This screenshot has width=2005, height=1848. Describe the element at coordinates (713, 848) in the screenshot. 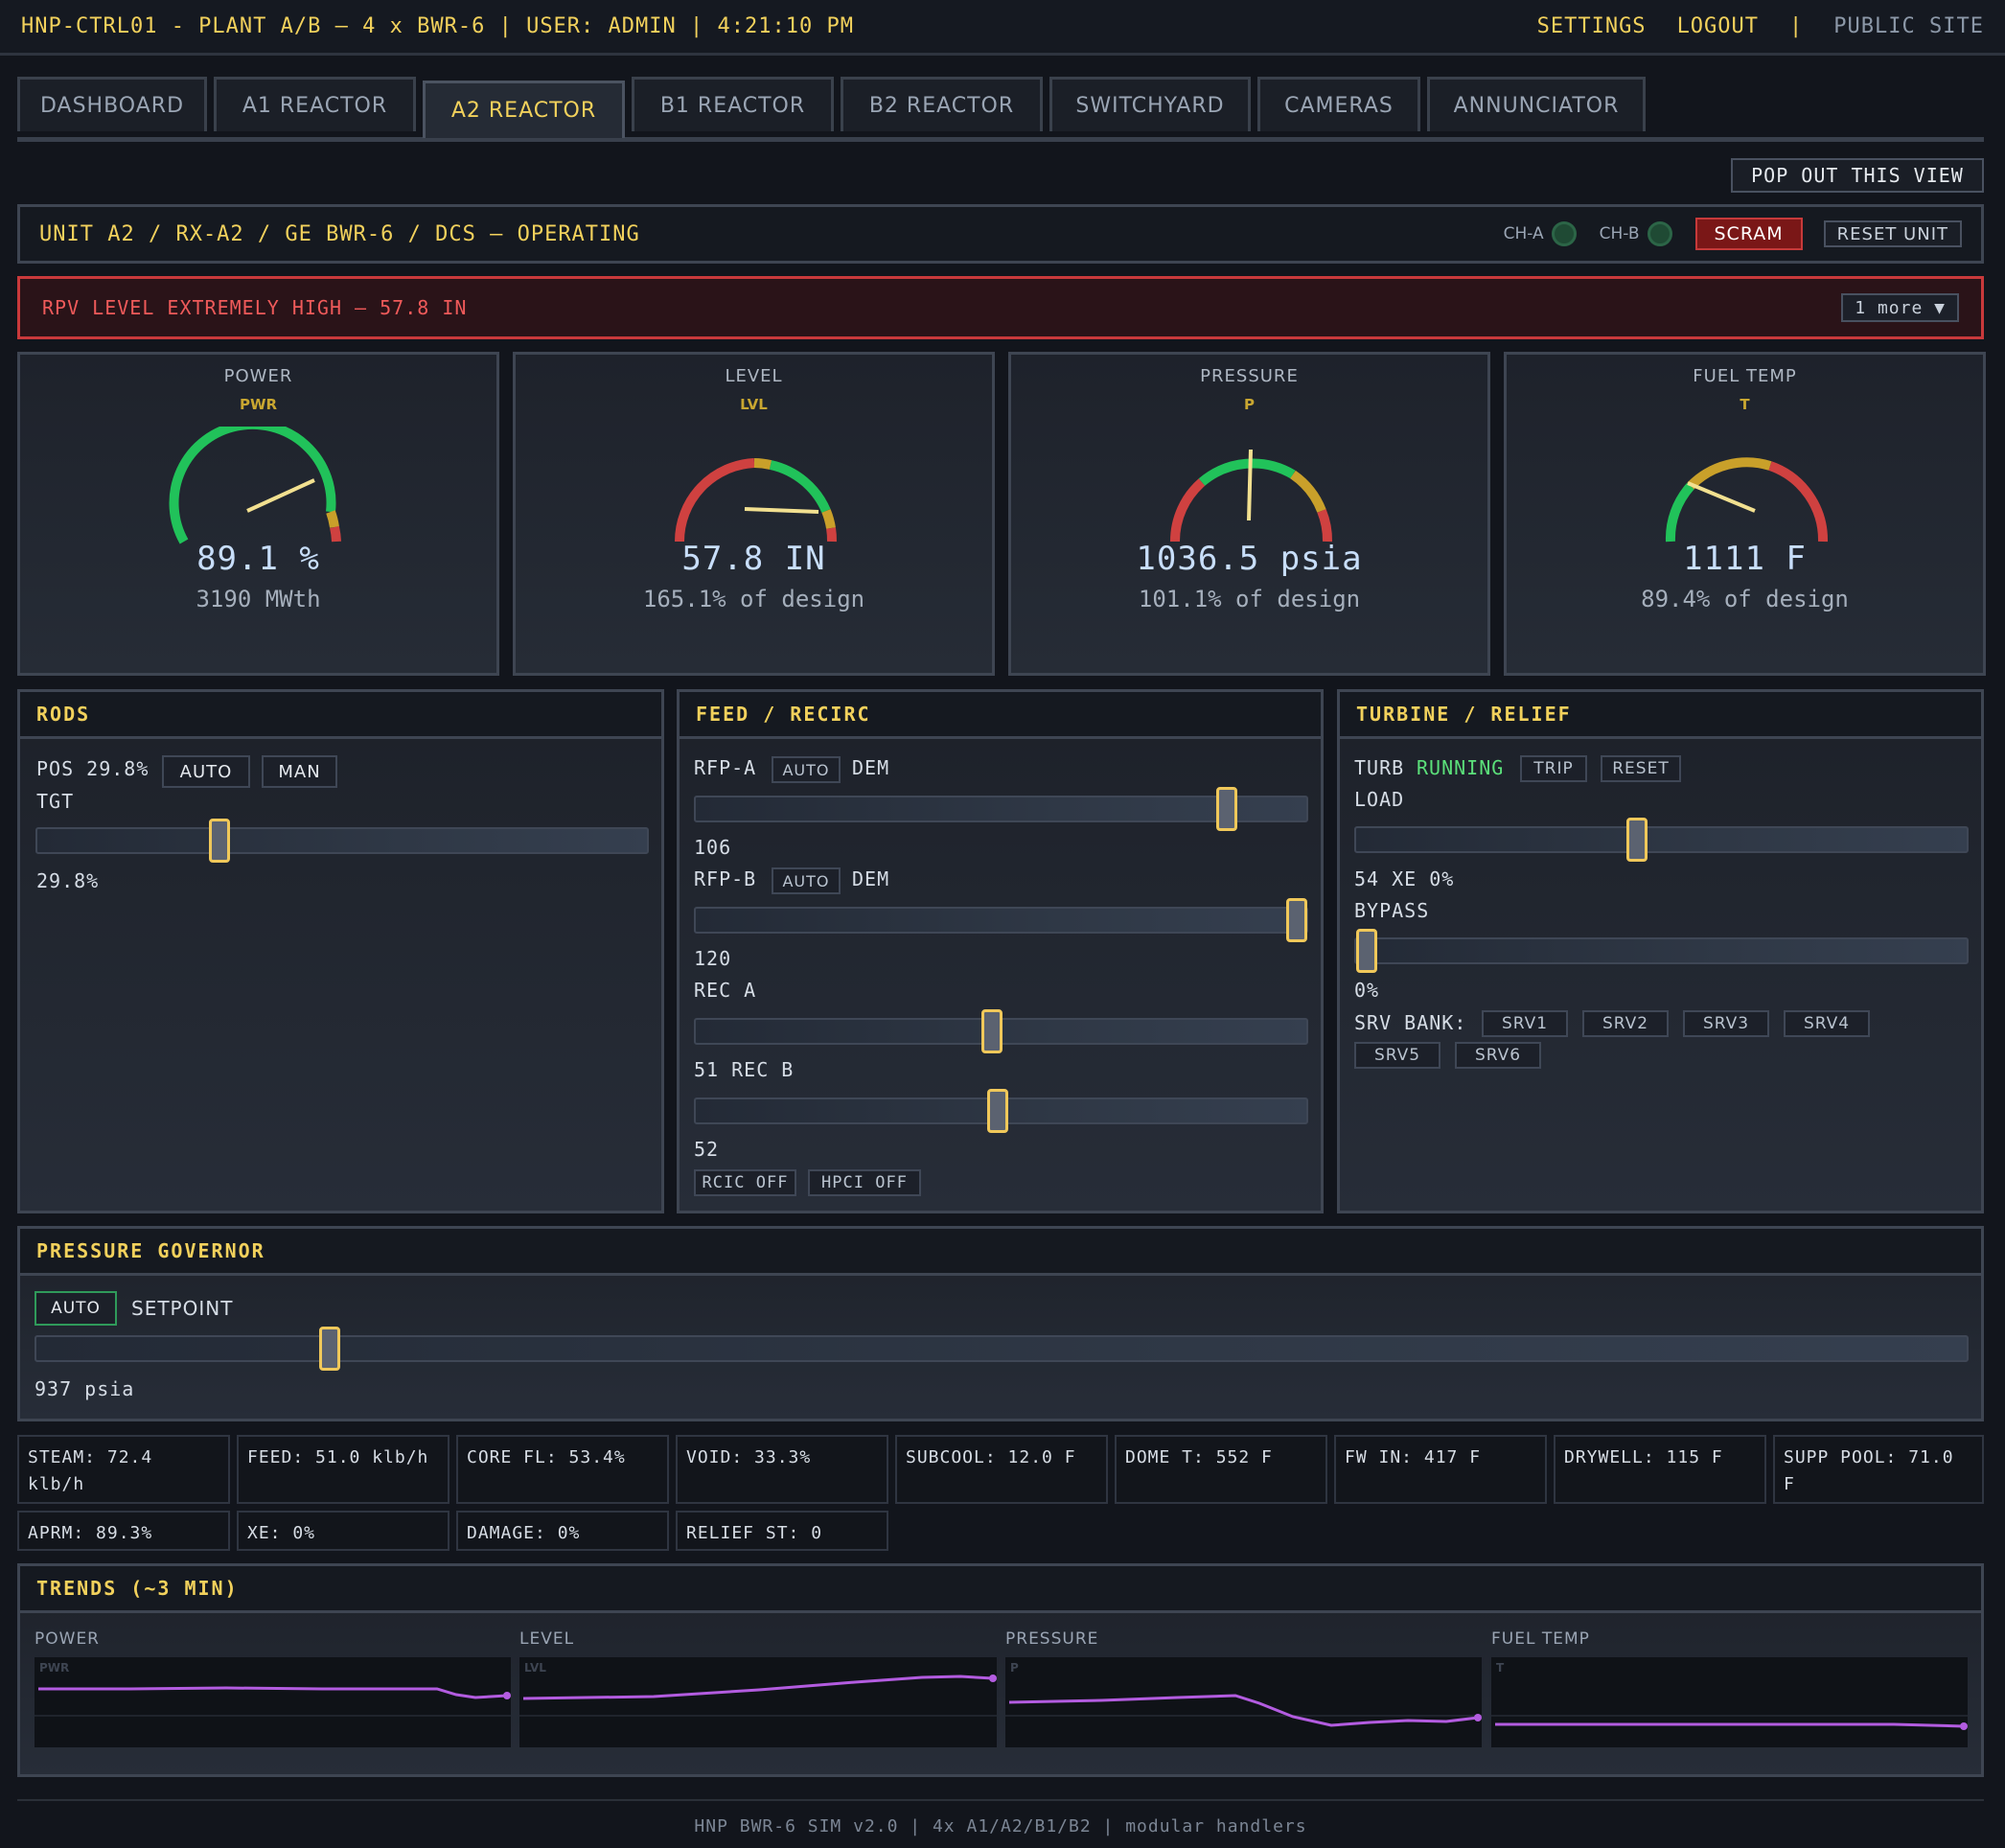

I see `rfp-a-value: 106` at that location.